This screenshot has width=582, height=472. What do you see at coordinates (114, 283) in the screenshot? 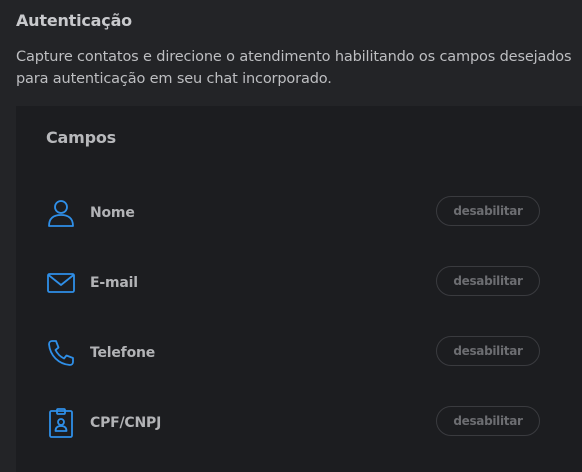
I see `field-label-email: E-mail` at bounding box center [114, 283].